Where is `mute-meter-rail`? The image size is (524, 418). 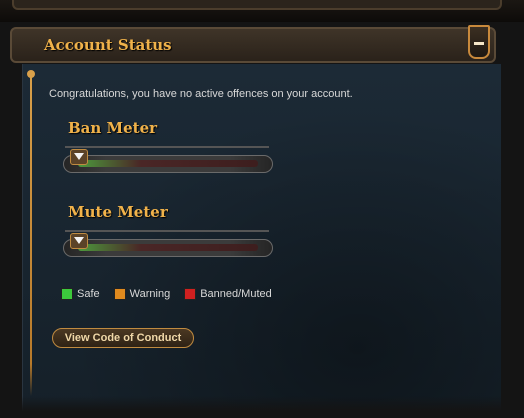
mute-meter-rail is located at coordinates (167, 231).